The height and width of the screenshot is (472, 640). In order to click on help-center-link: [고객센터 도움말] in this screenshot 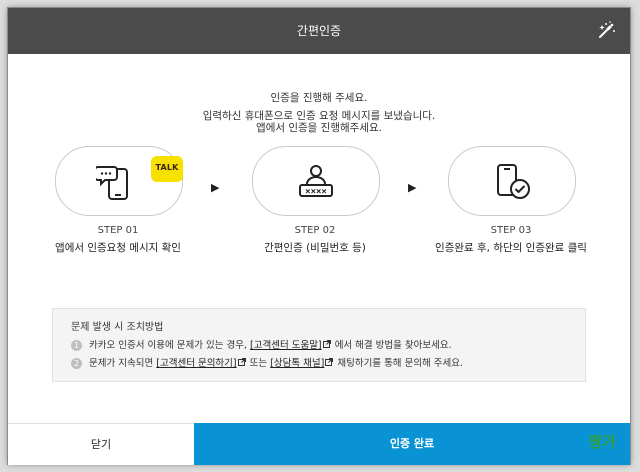, I will do `click(286, 345)`.